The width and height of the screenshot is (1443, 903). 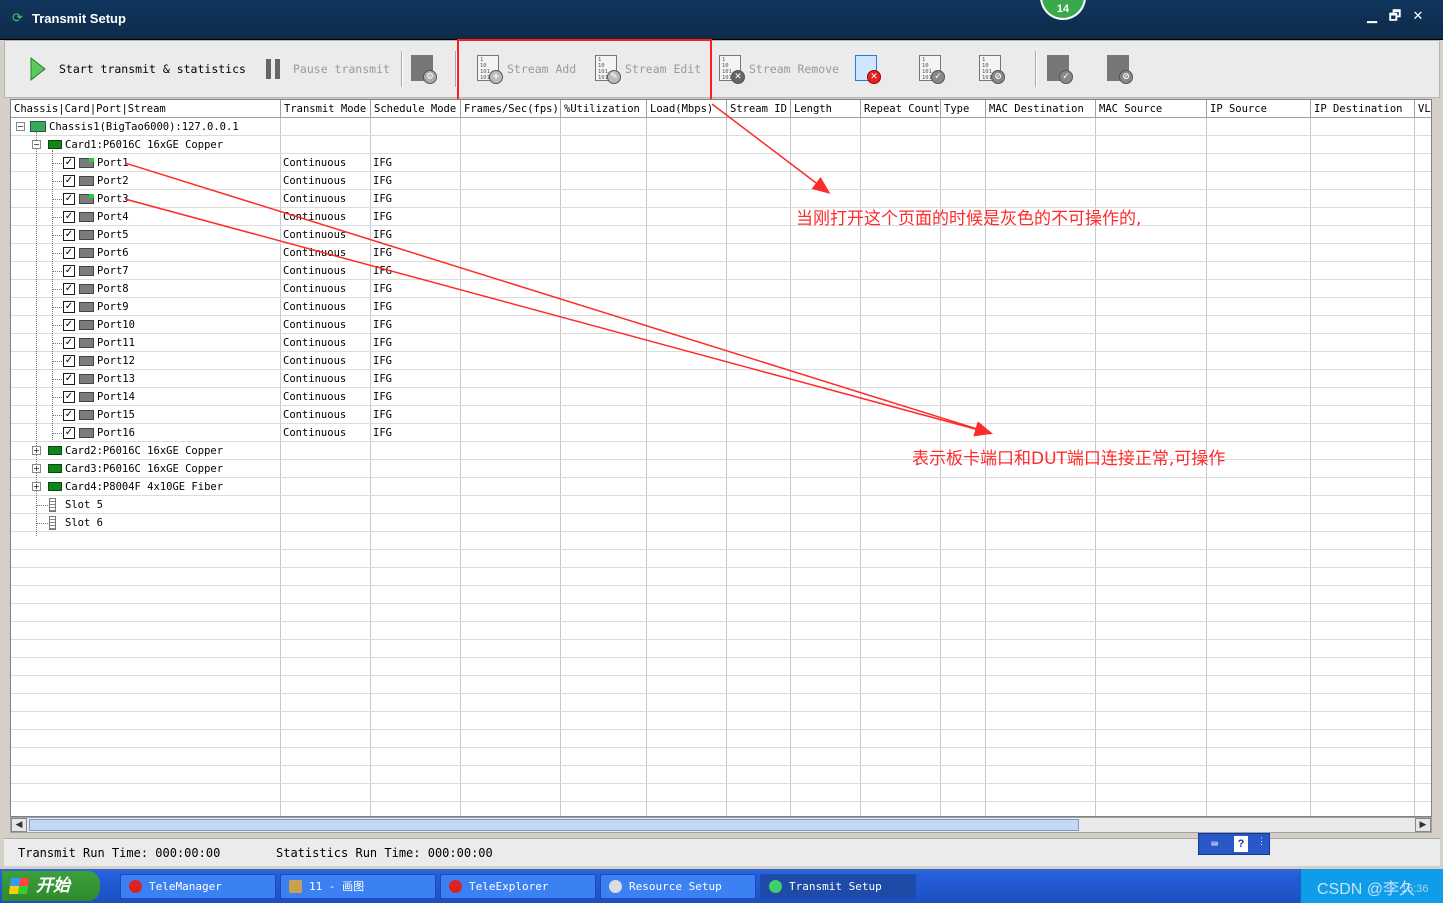 I want to click on column-header: Stream ID, so click(x=759, y=109).